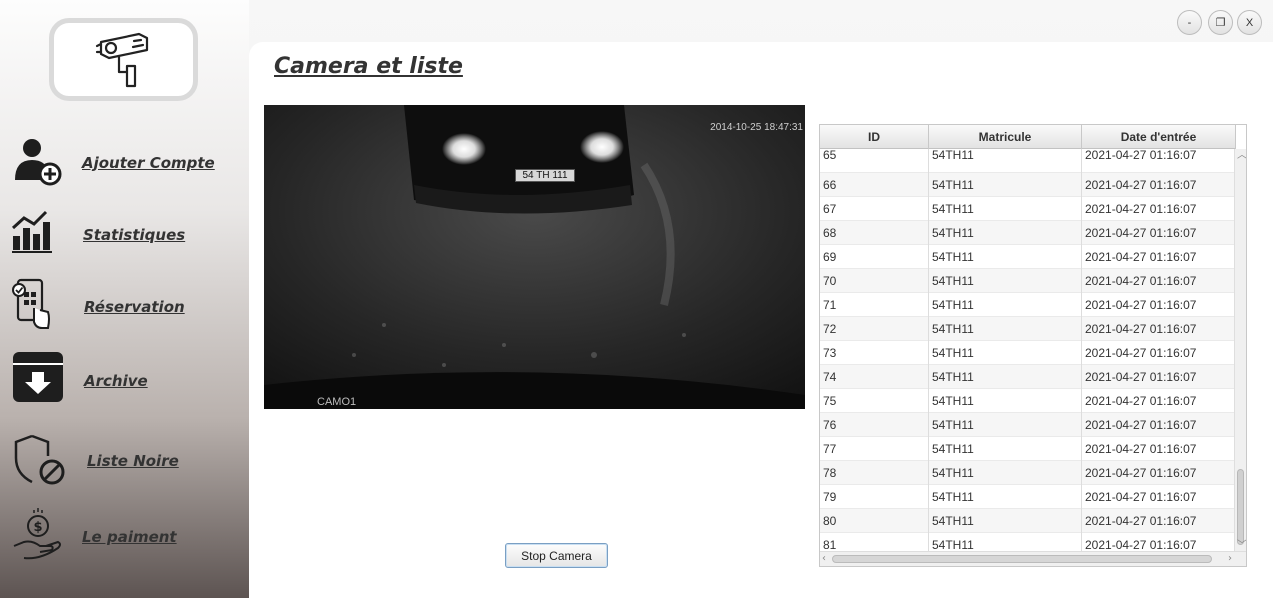 The image size is (1273, 598). I want to click on cell-id: 69, so click(874, 257).